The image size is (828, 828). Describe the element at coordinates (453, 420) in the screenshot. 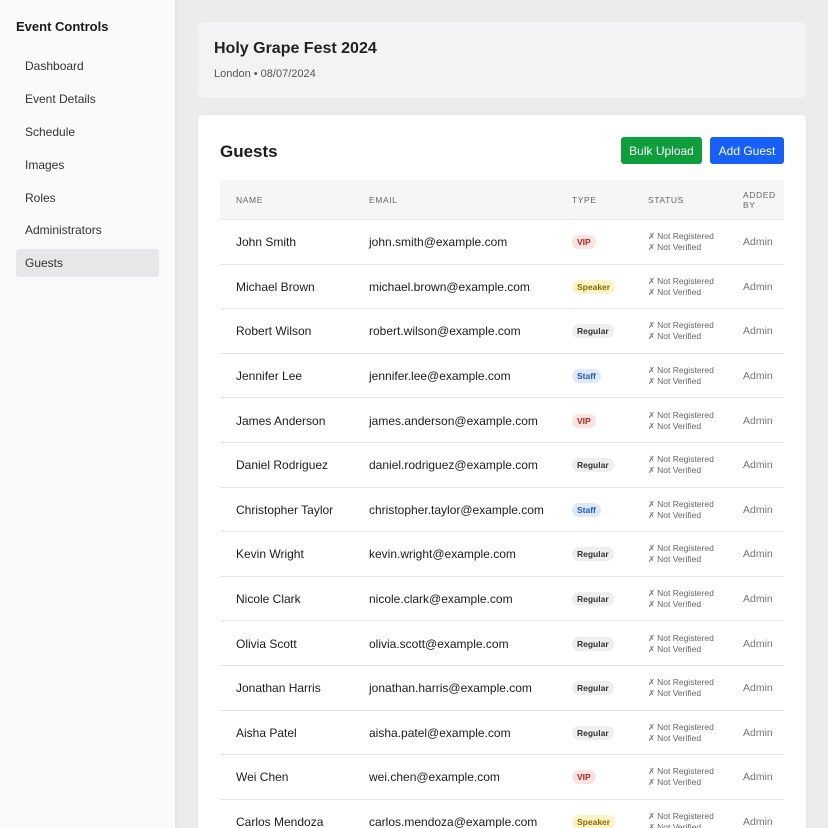

I see `guest-email: james.anderson@example.com` at that location.